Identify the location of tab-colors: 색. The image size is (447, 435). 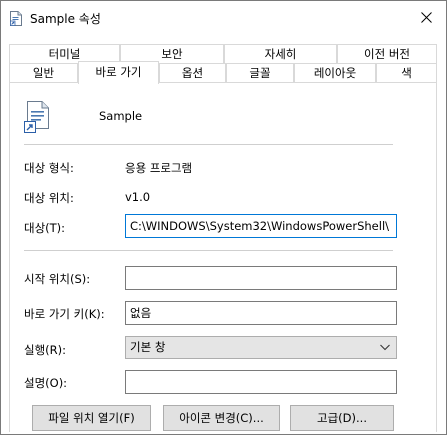
(406, 72).